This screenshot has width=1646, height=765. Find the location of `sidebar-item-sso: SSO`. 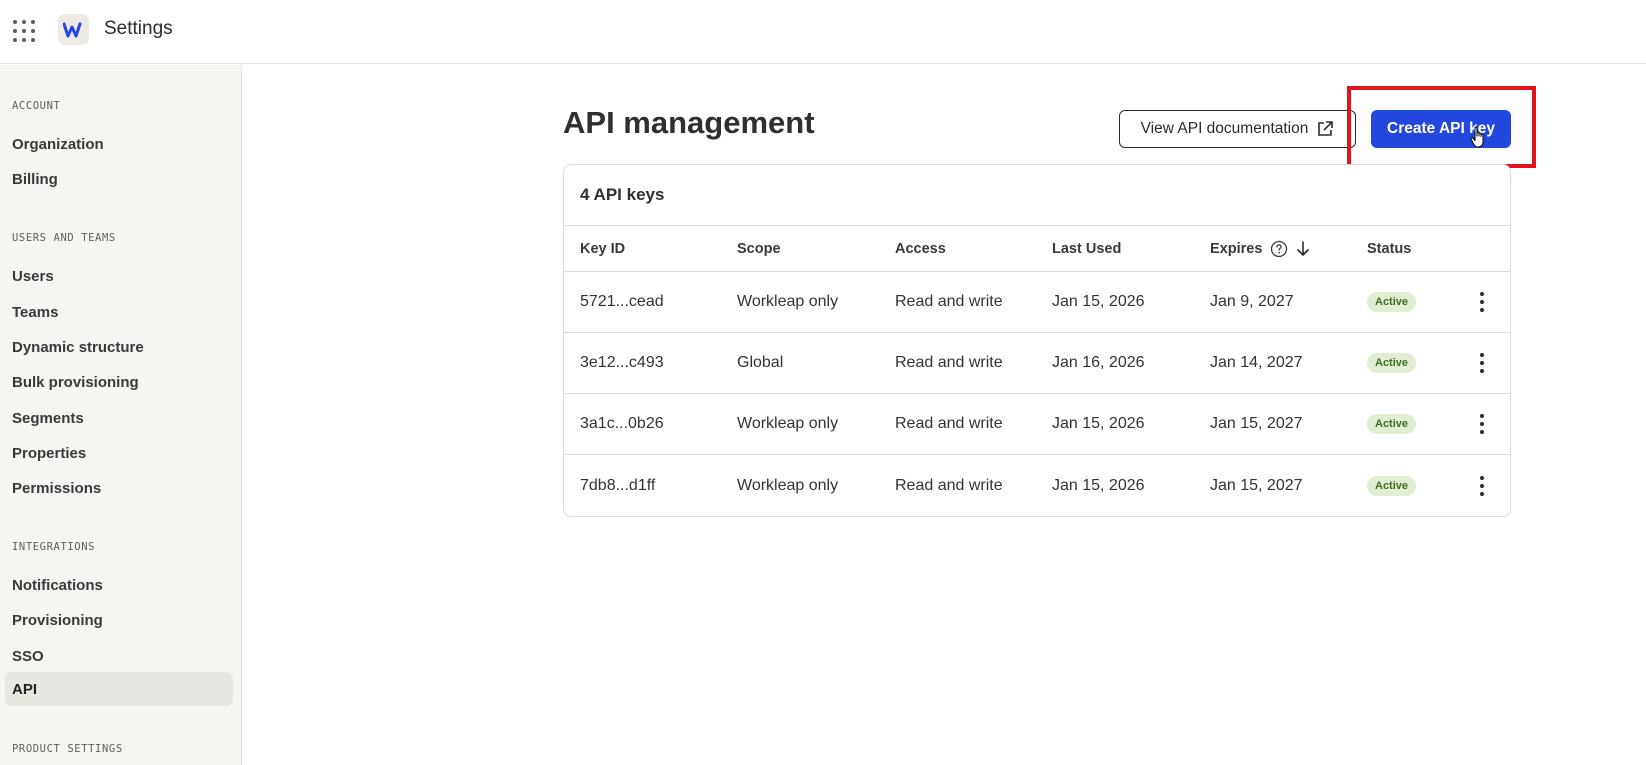

sidebar-item-sso: SSO is located at coordinates (119, 656).